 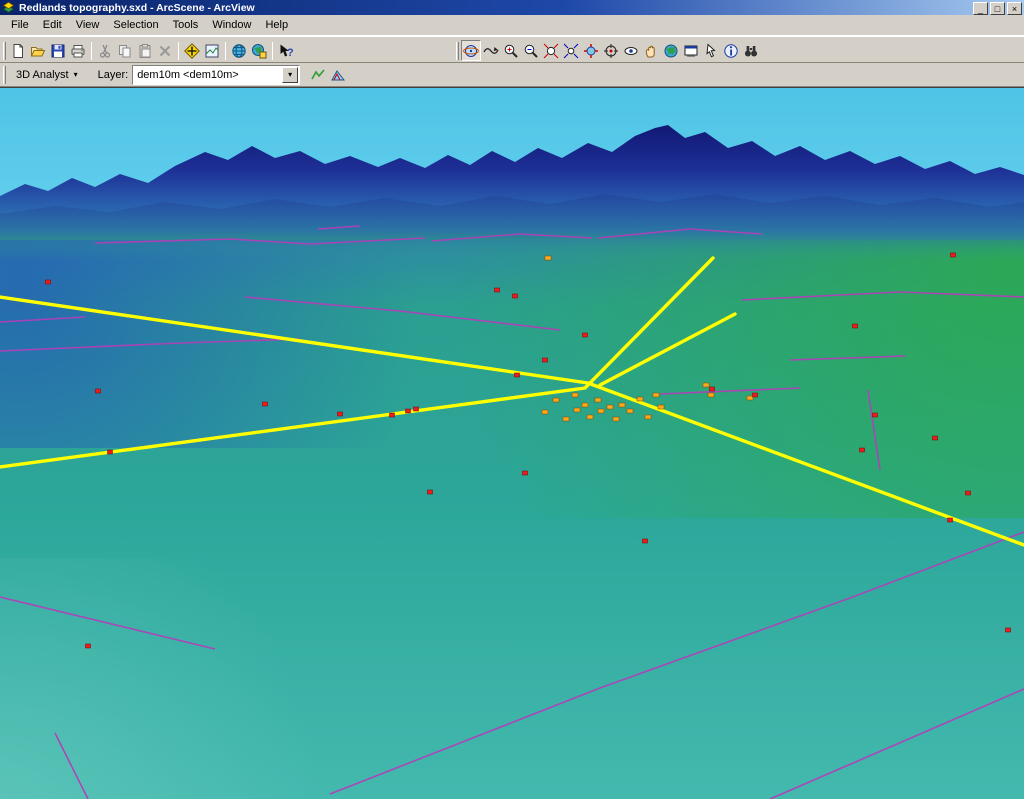 I want to click on chevron-down-icon: ▾, so click(x=75, y=74).